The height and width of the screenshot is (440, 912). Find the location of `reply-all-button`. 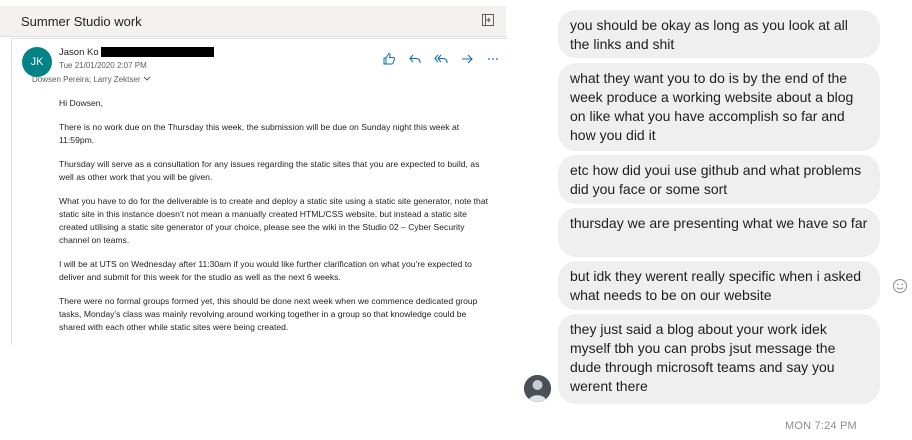

reply-all-button is located at coordinates (441, 59).